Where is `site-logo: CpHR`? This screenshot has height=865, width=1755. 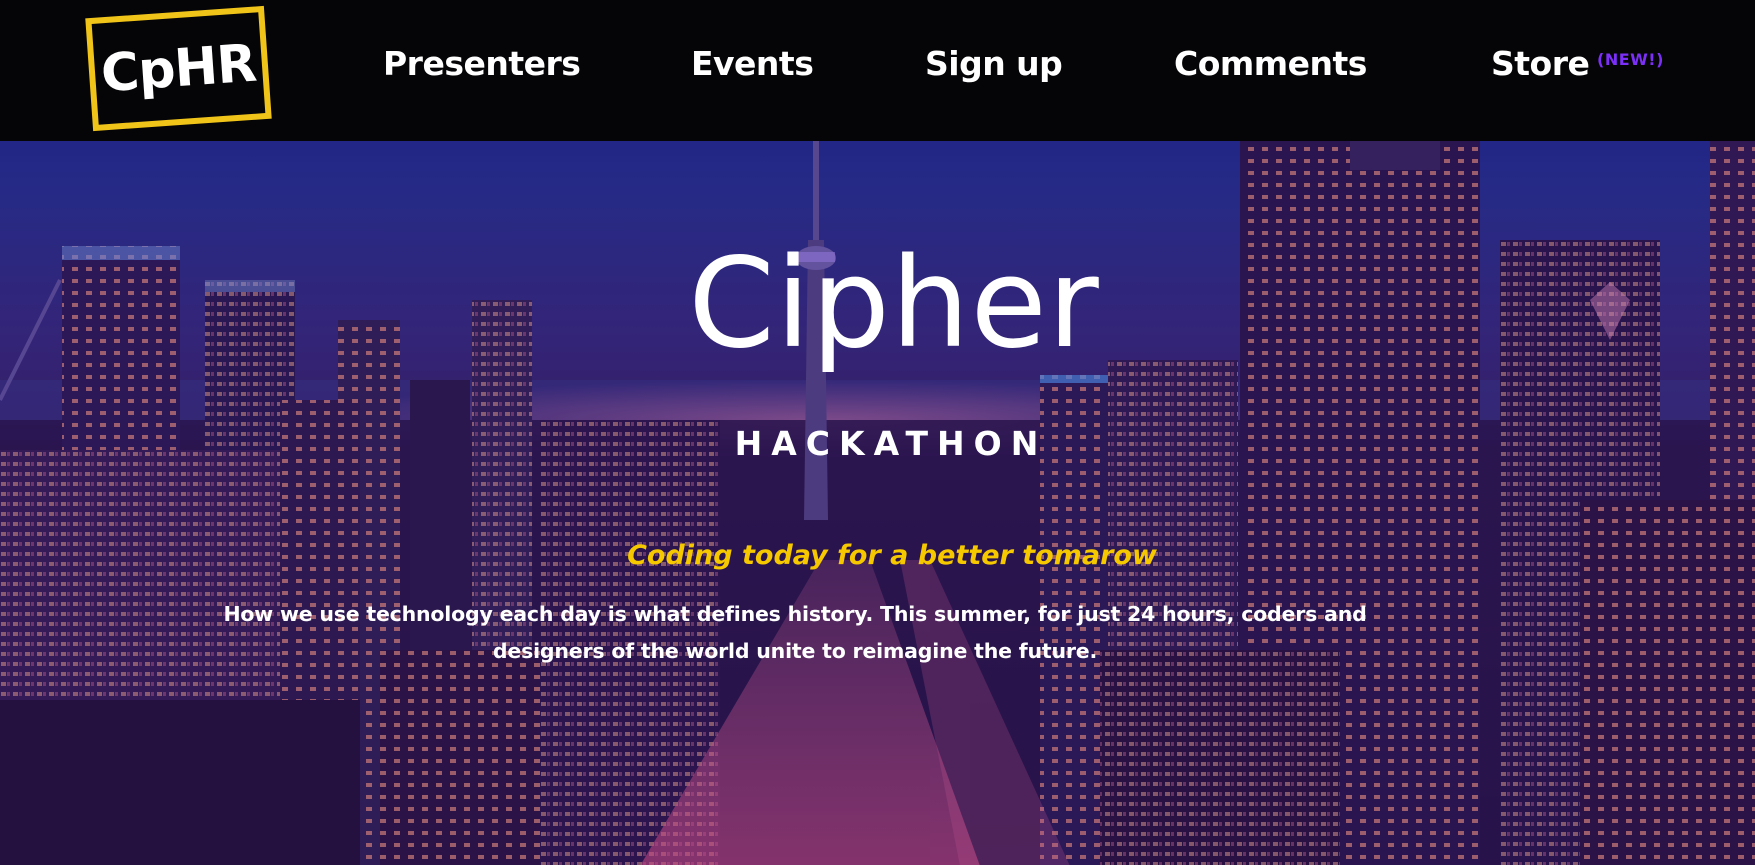
site-logo: CpHR is located at coordinates (178, 68).